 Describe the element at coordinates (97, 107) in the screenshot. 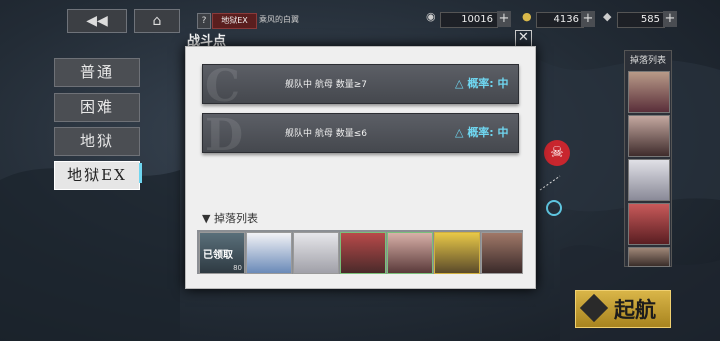

I see `difficulty-hard-button: 困难` at that location.